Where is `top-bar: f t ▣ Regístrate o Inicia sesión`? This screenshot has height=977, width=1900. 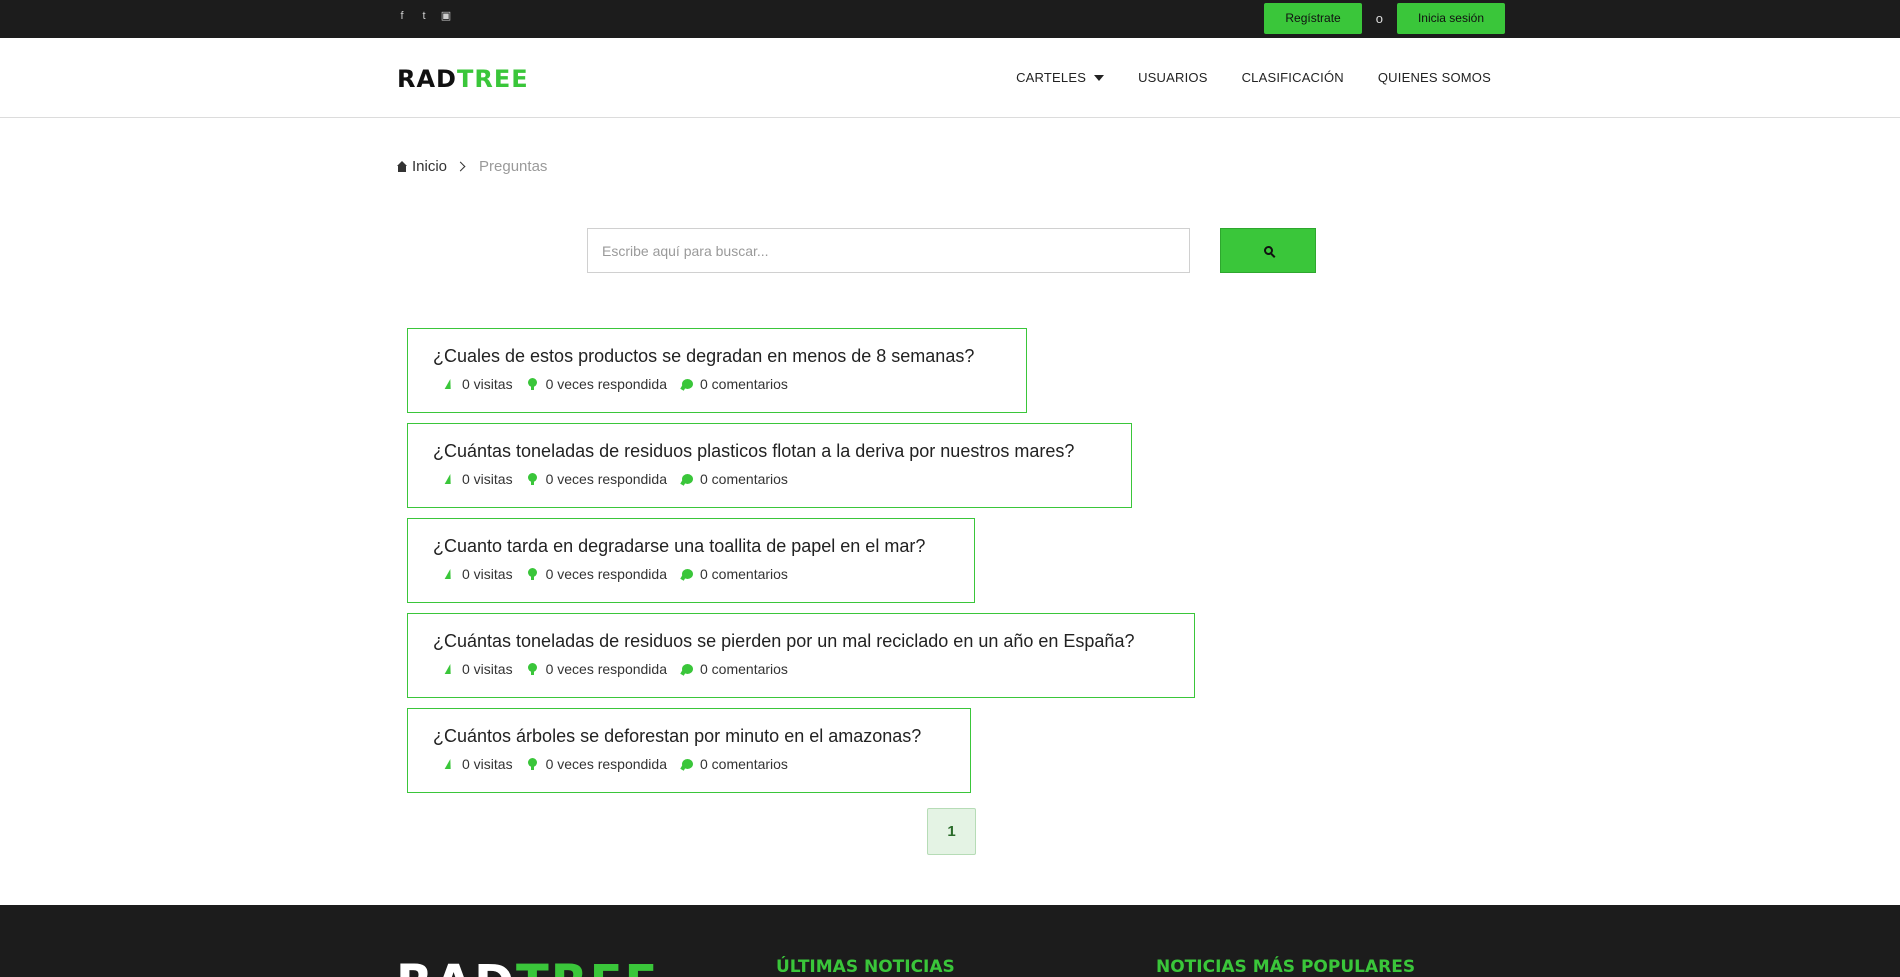
top-bar: f t ▣ Regístrate o Inicia sesión is located at coordinates (950, 19).